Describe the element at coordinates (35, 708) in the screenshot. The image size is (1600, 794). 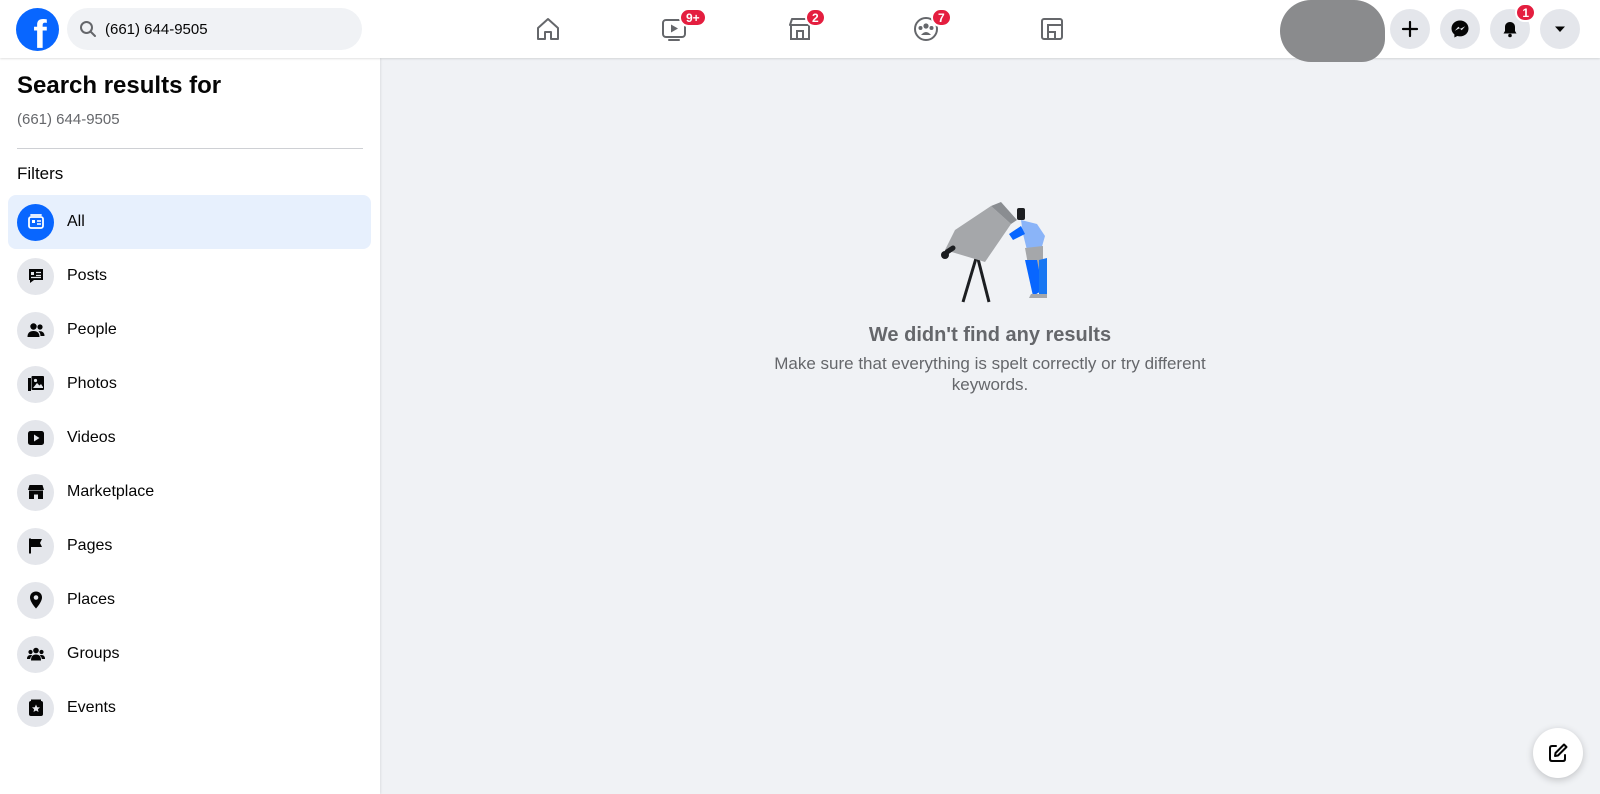
I see `calendar-star-icon` at that location.